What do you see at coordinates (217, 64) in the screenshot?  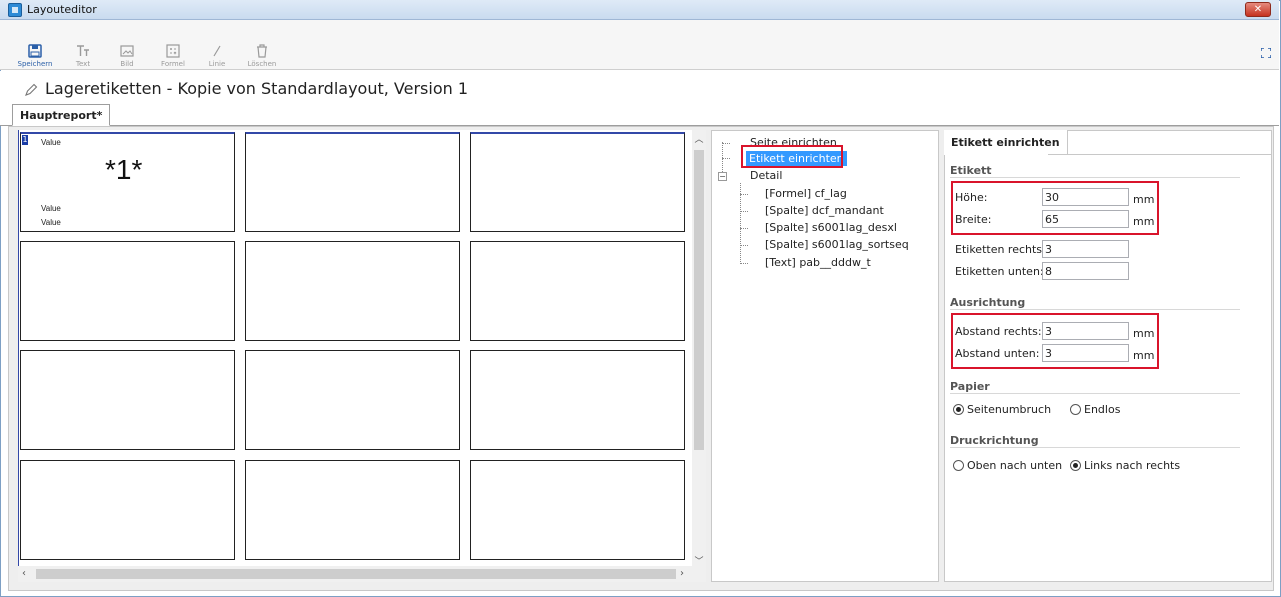 I see `line-label: Linie` at bounding box center [217, 64].